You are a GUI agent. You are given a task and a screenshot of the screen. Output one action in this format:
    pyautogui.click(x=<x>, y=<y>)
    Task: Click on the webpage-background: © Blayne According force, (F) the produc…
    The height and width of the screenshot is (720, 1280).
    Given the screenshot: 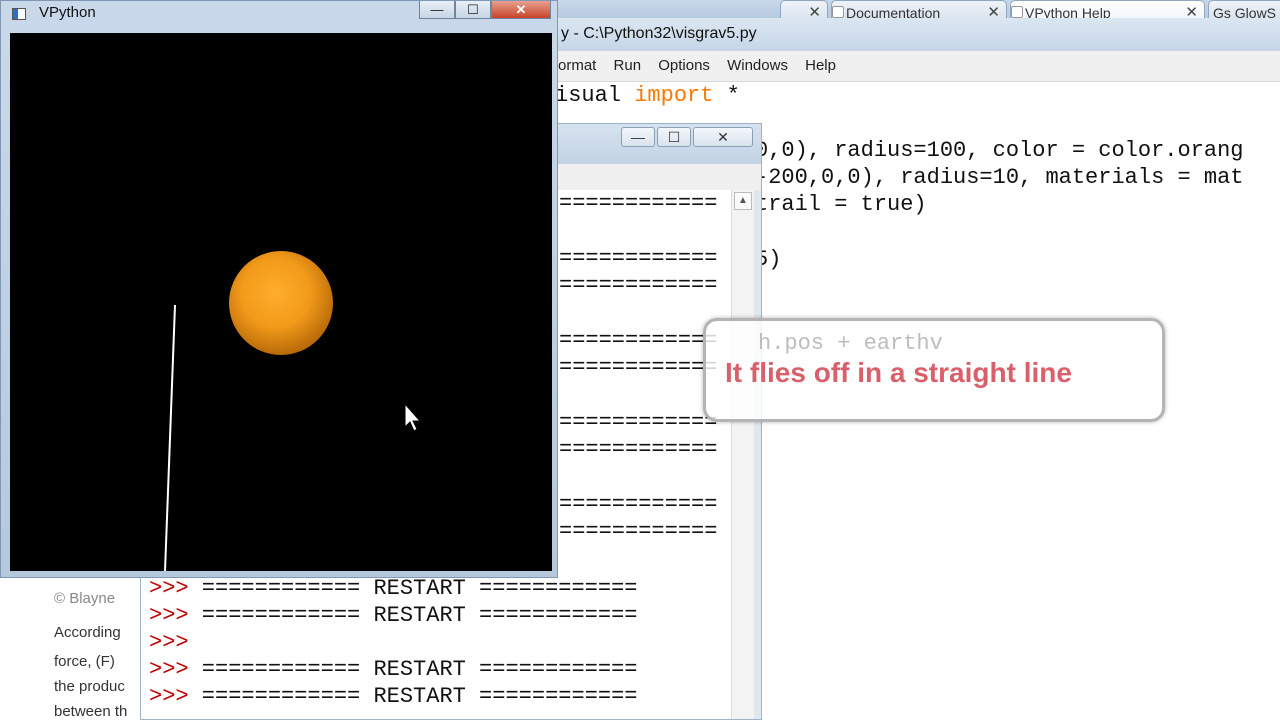 What is the action you would take?
    pyautogui.click(x=70, y=640)
    